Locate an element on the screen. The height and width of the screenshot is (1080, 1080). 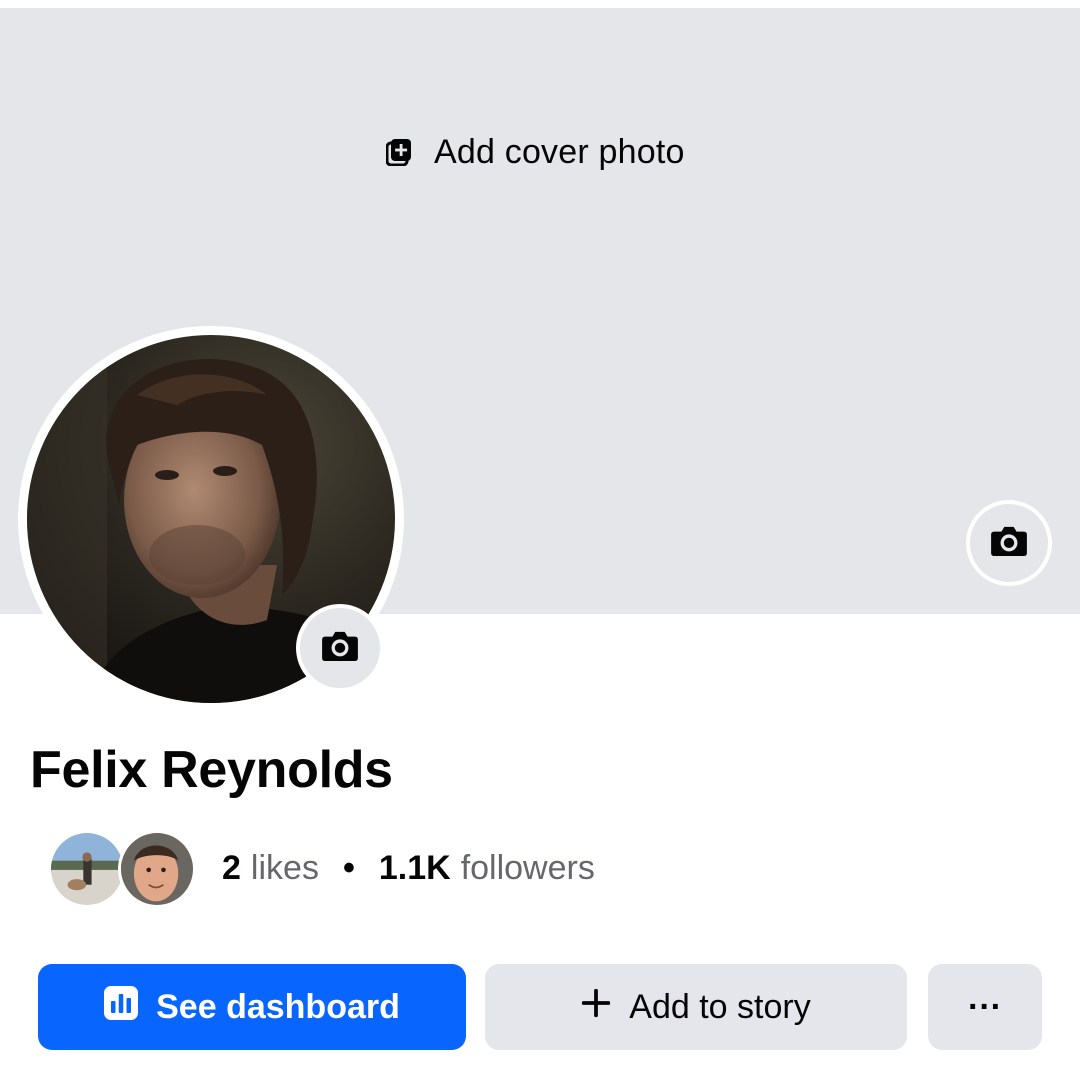
profile-name: Felix Reynolds is located at coordinates (211, 770).